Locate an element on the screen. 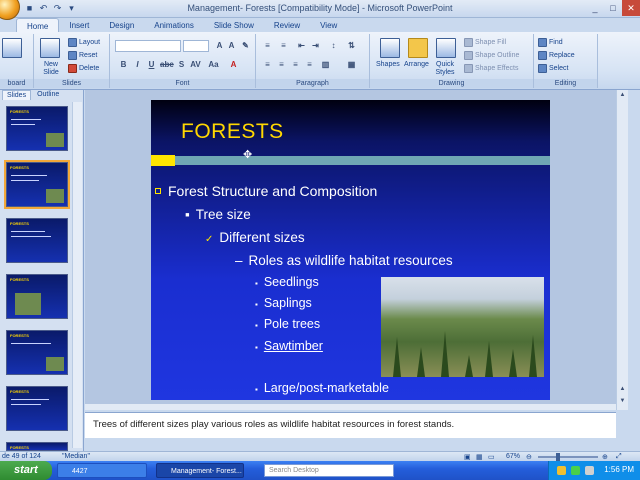 This screenshot has width=640, height=480. bullets-icon: ≡ is located at coordinates (267, 45).